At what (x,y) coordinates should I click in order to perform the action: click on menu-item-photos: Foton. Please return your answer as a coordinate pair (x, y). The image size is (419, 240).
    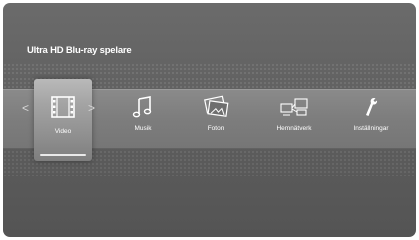
    Looking at the image, I should click on (216, 113).